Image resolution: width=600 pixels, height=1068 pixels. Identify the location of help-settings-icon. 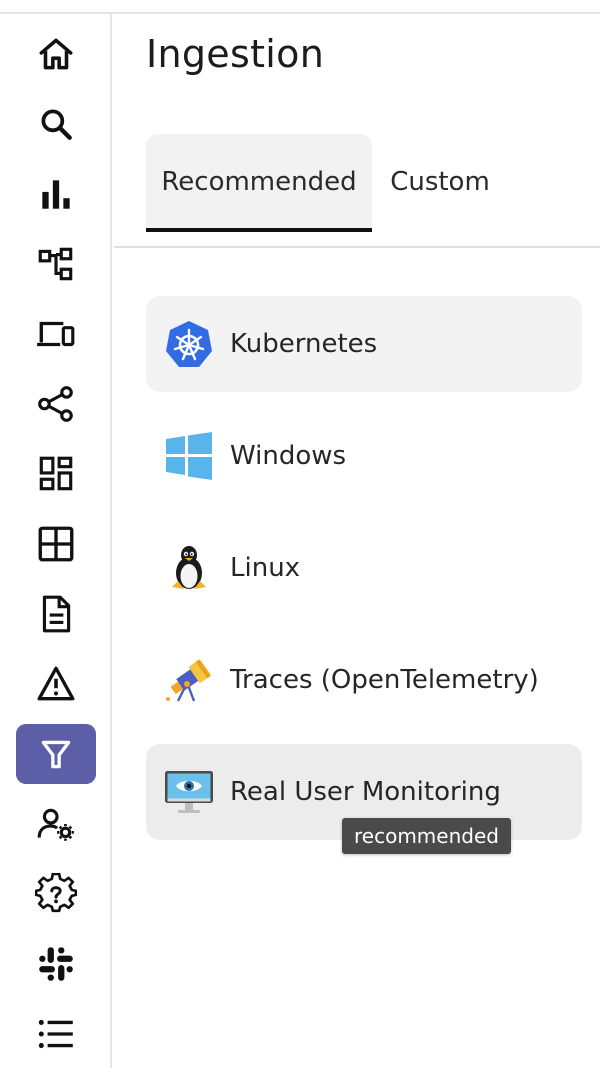
(56, 893).